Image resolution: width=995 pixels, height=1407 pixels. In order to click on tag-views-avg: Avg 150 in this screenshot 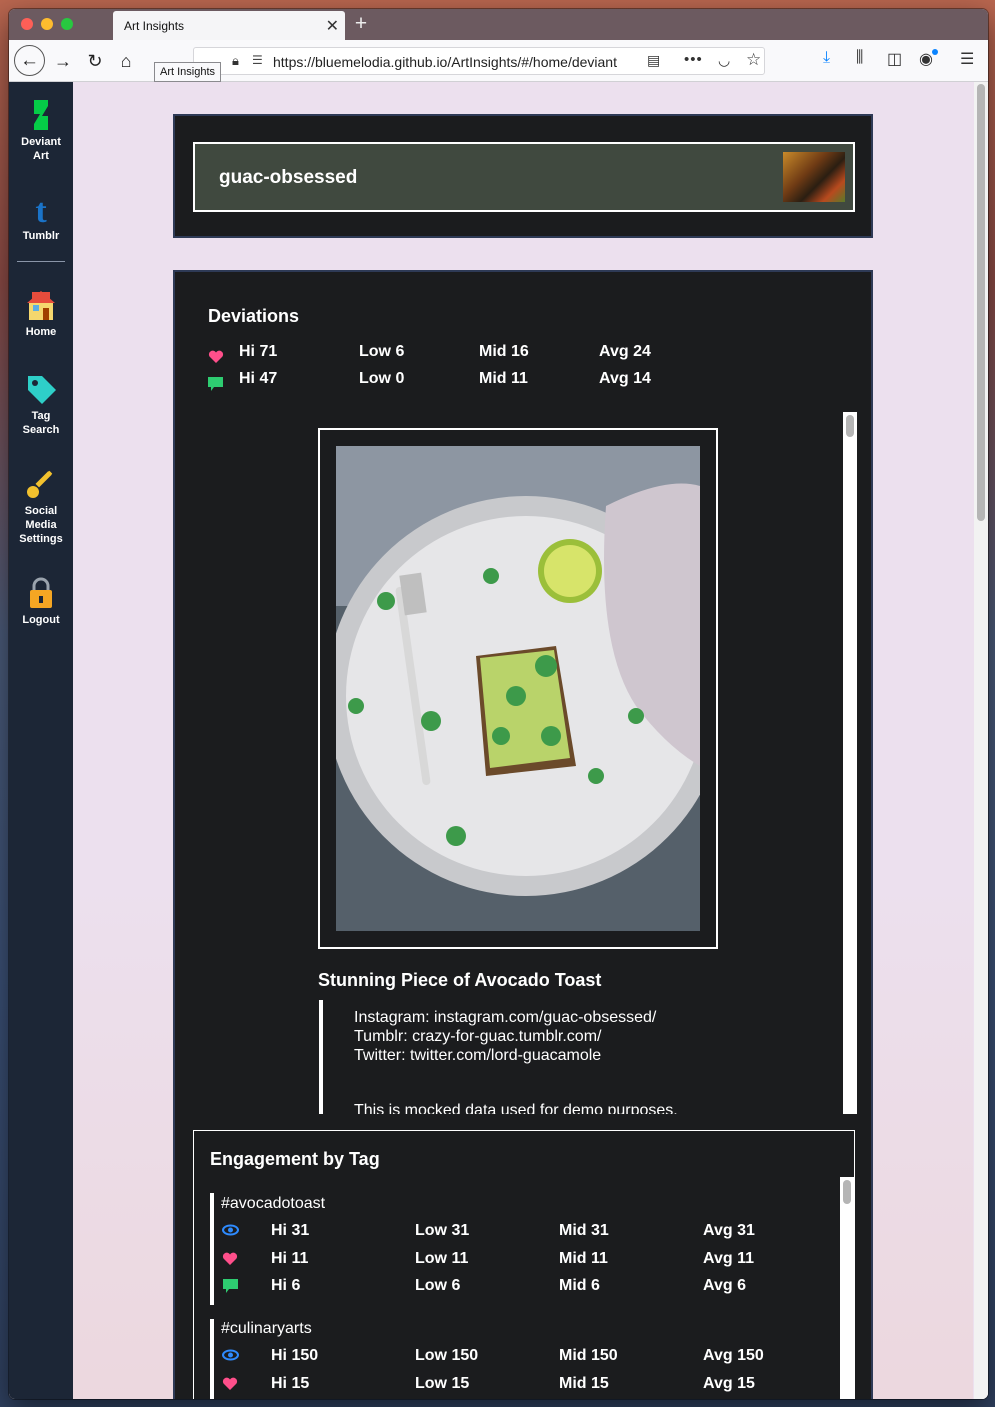, I will do `click(733, 1355)`.